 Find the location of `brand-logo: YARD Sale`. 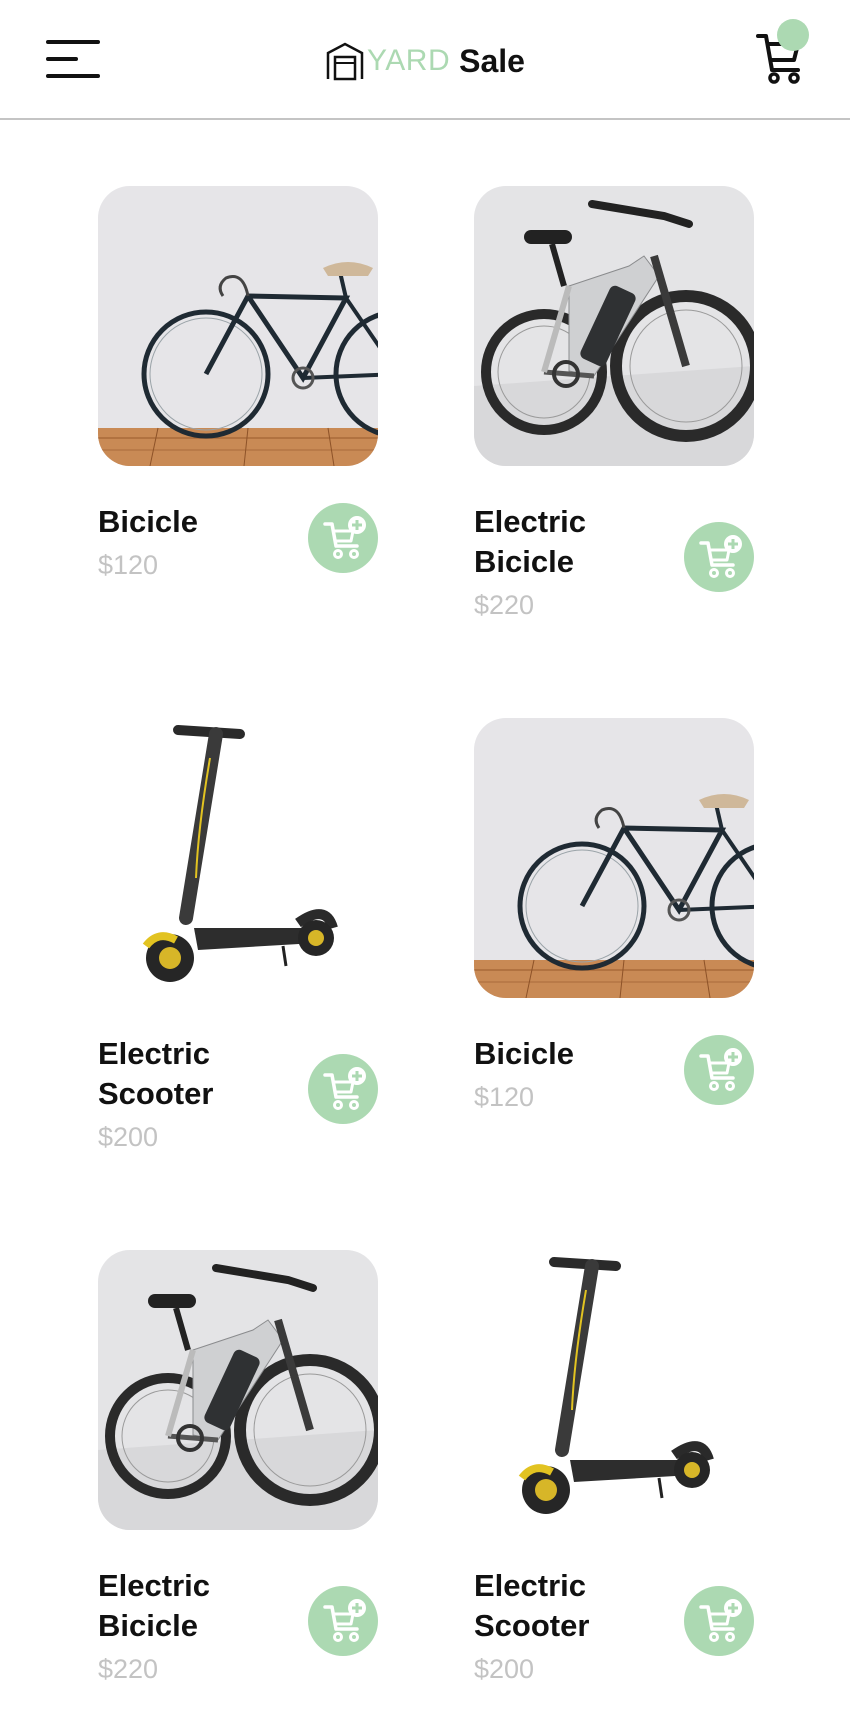

brand-logo: YARD Sale is located at coordinates (425, 61).